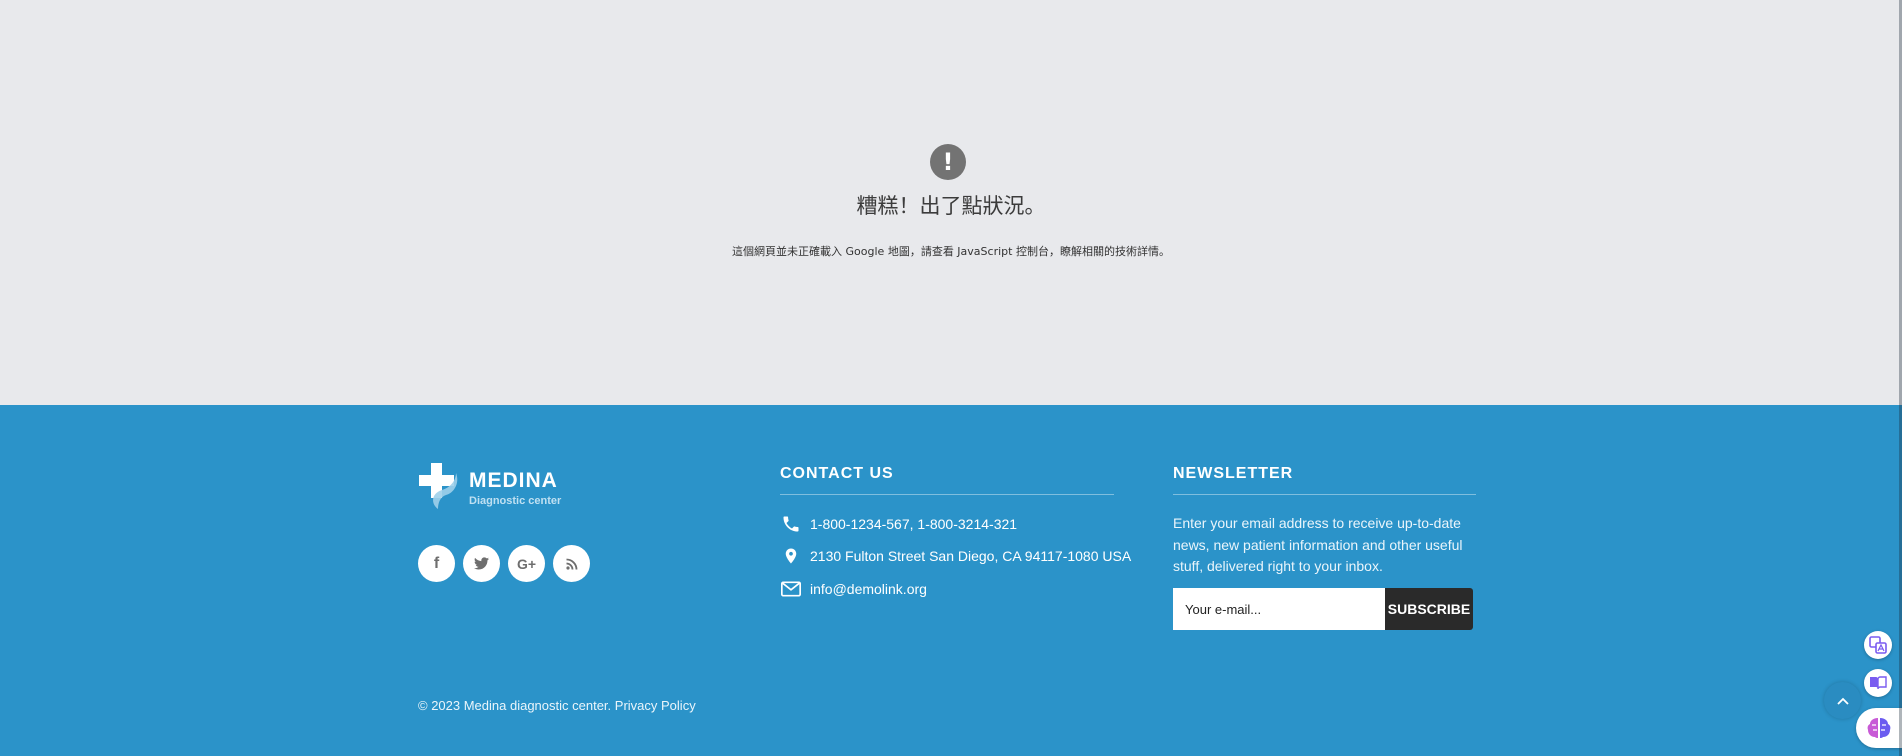  What do you see at coordinates (515, 705) in the screenshot?
I see `copyright-text: © 2023 Medina diagnostic center.` at bounding box center [515, 705].